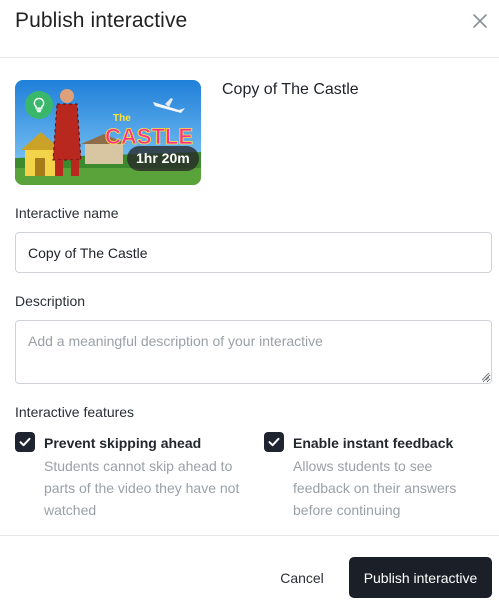  Describe the element at coordinates (249, 535) in the screenshot. I see `footer-divider` at that location.